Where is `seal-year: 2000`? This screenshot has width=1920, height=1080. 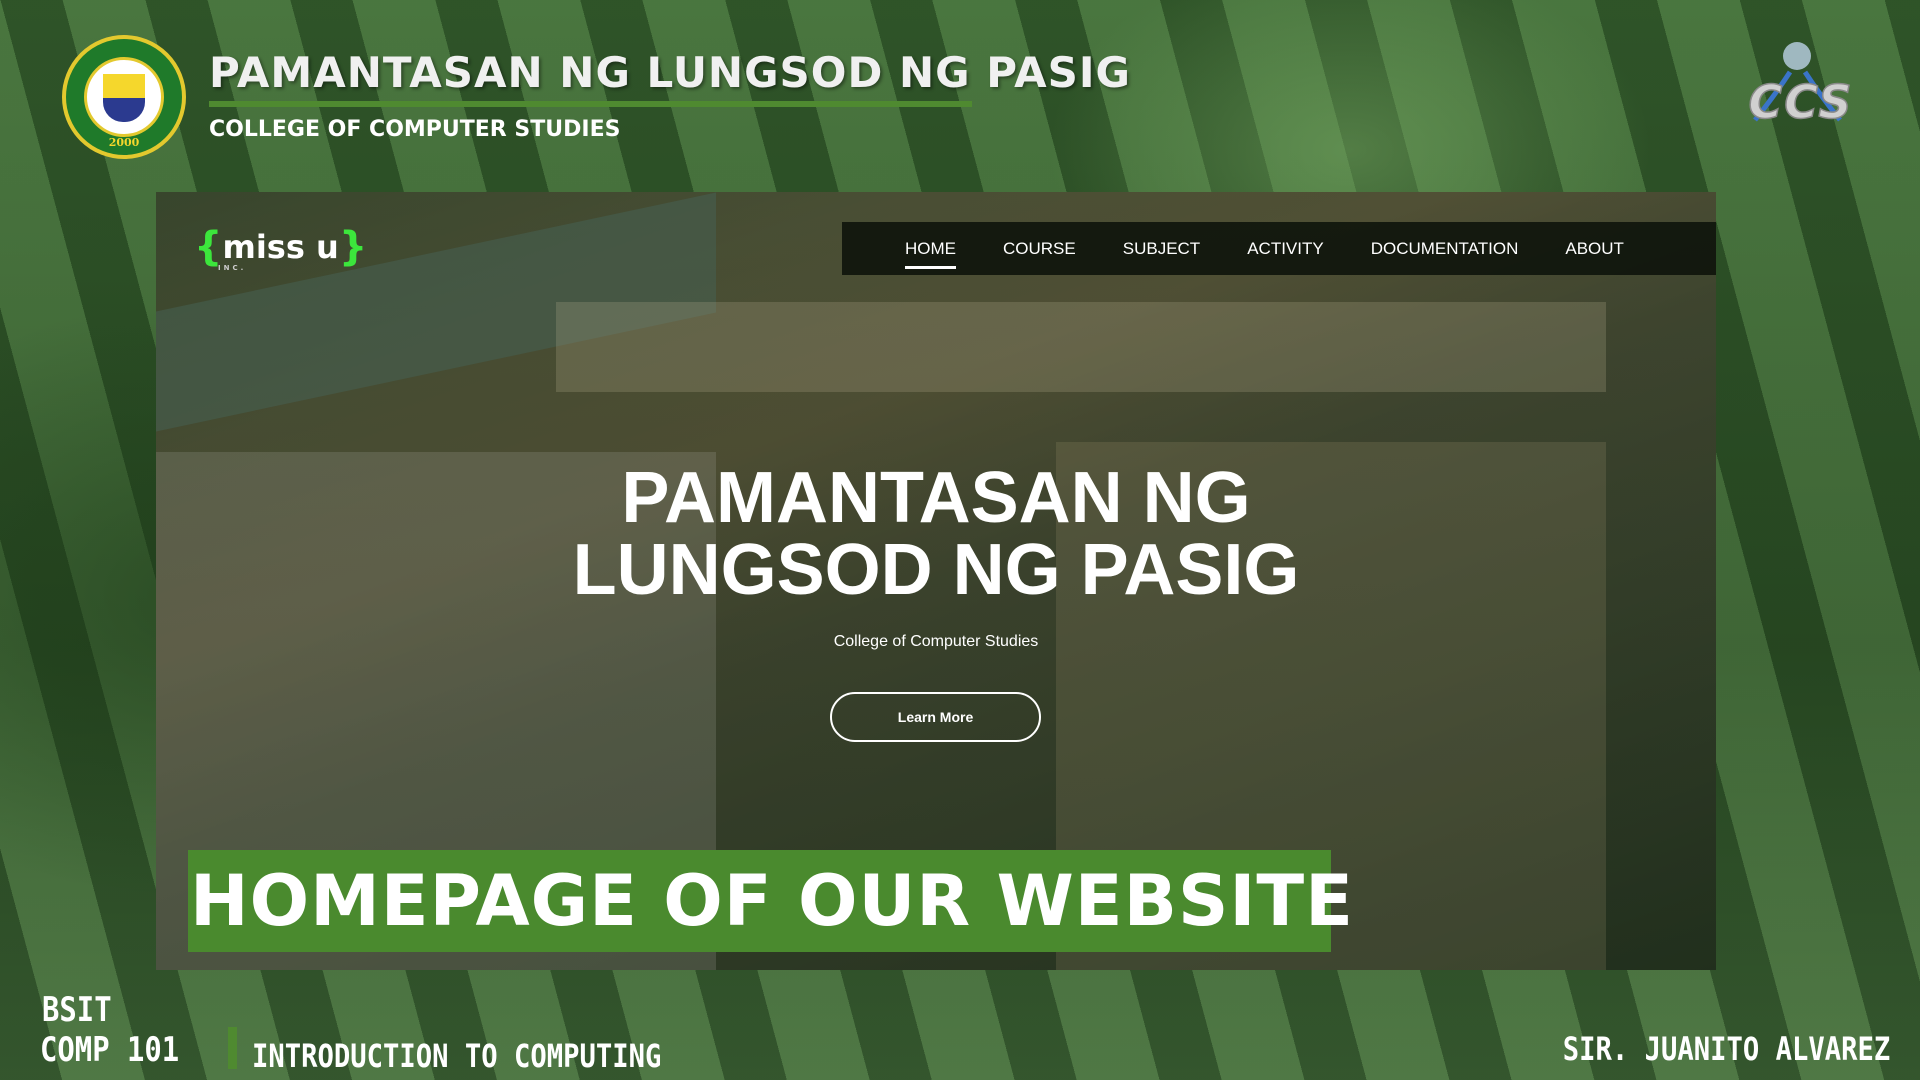 seal-year: 2000 is located at coordinates (124, 142).